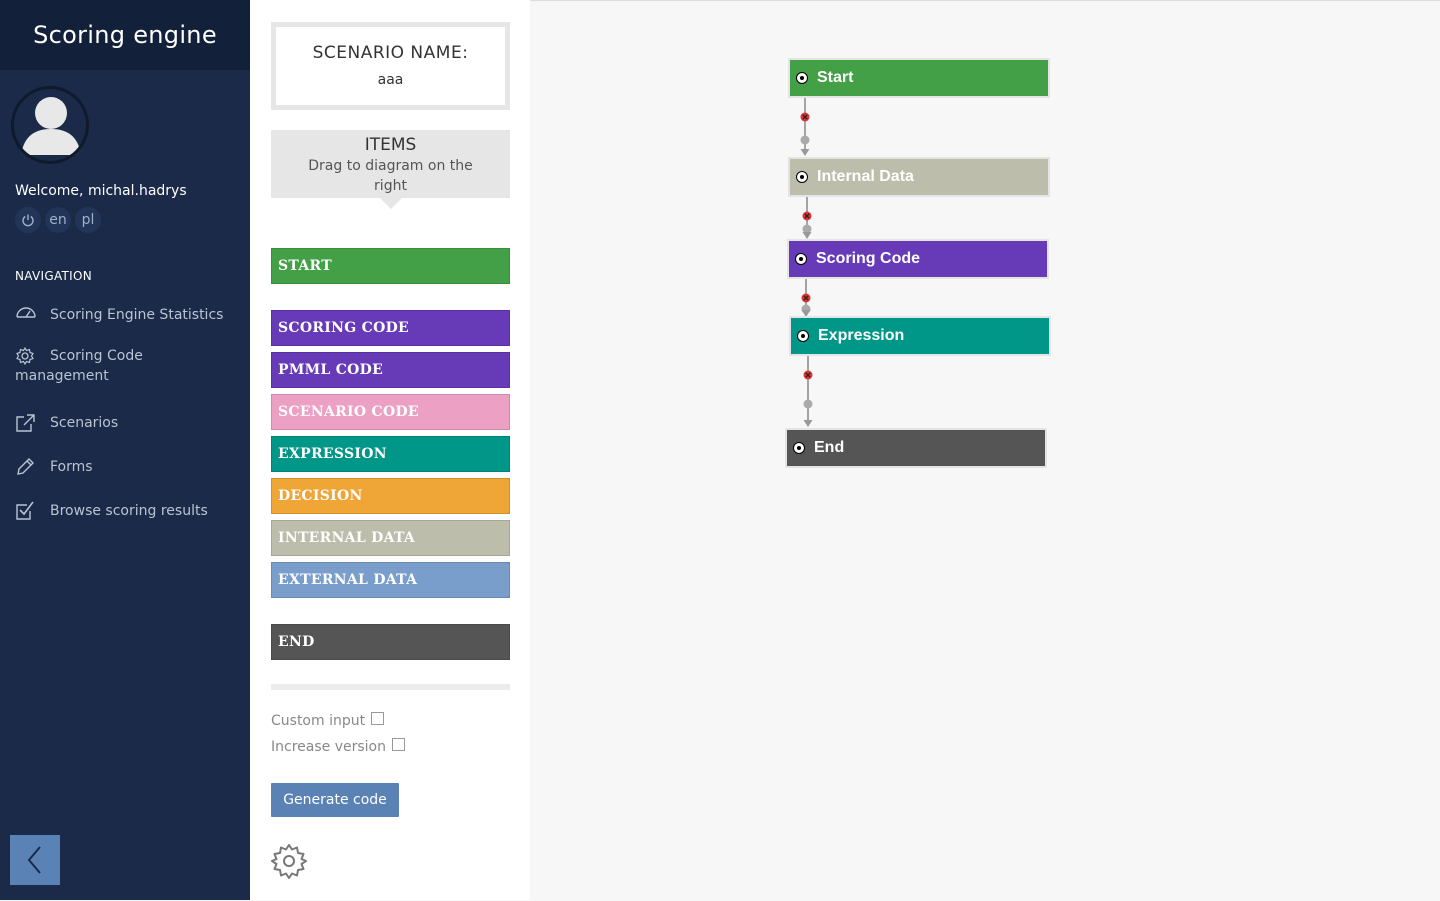 This screenshot has width=1440, height=901. What do you see at coordinates (390, 145) in the screenshot?
I see `items-title: ITEMS` at bounding box center [390, 145].